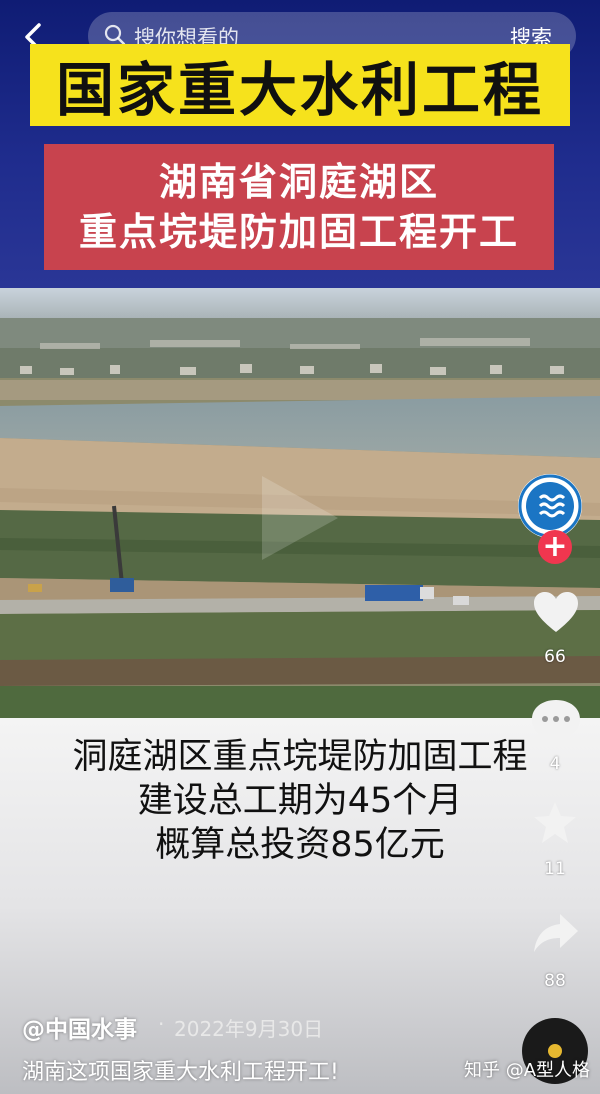 The width and height of the screenshot is (600, 1094). Describe the element at coordinates (298, 182) in the screenshot. I see `subtitle-line-1: 湖南省洞庭湖区` at that location.